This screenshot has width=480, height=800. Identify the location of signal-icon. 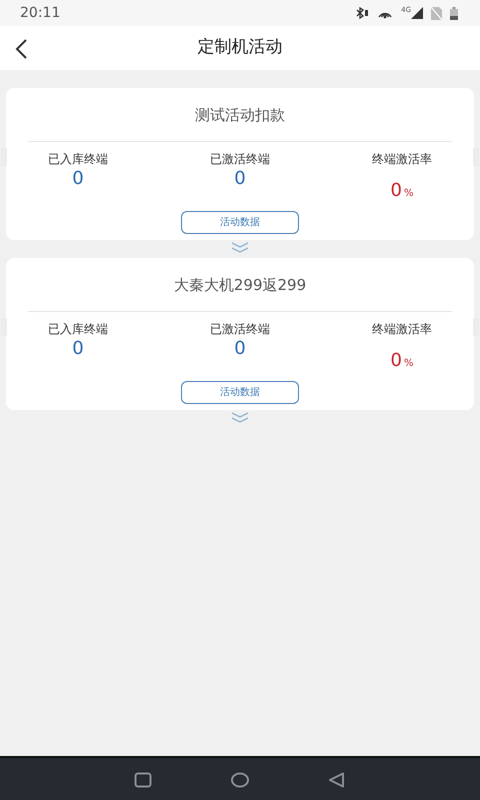
(417, 13).